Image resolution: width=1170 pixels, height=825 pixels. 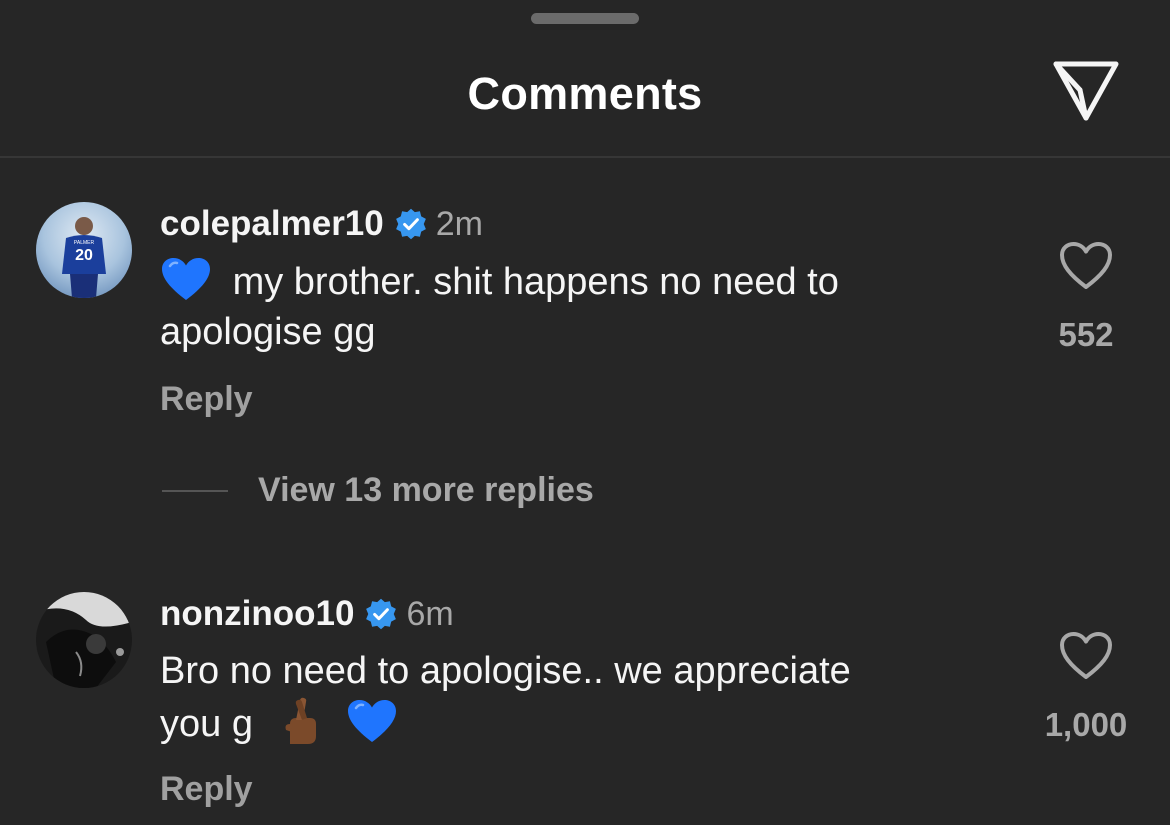 I want to click on like-count: 1,000, so click(x=1086, y=724).